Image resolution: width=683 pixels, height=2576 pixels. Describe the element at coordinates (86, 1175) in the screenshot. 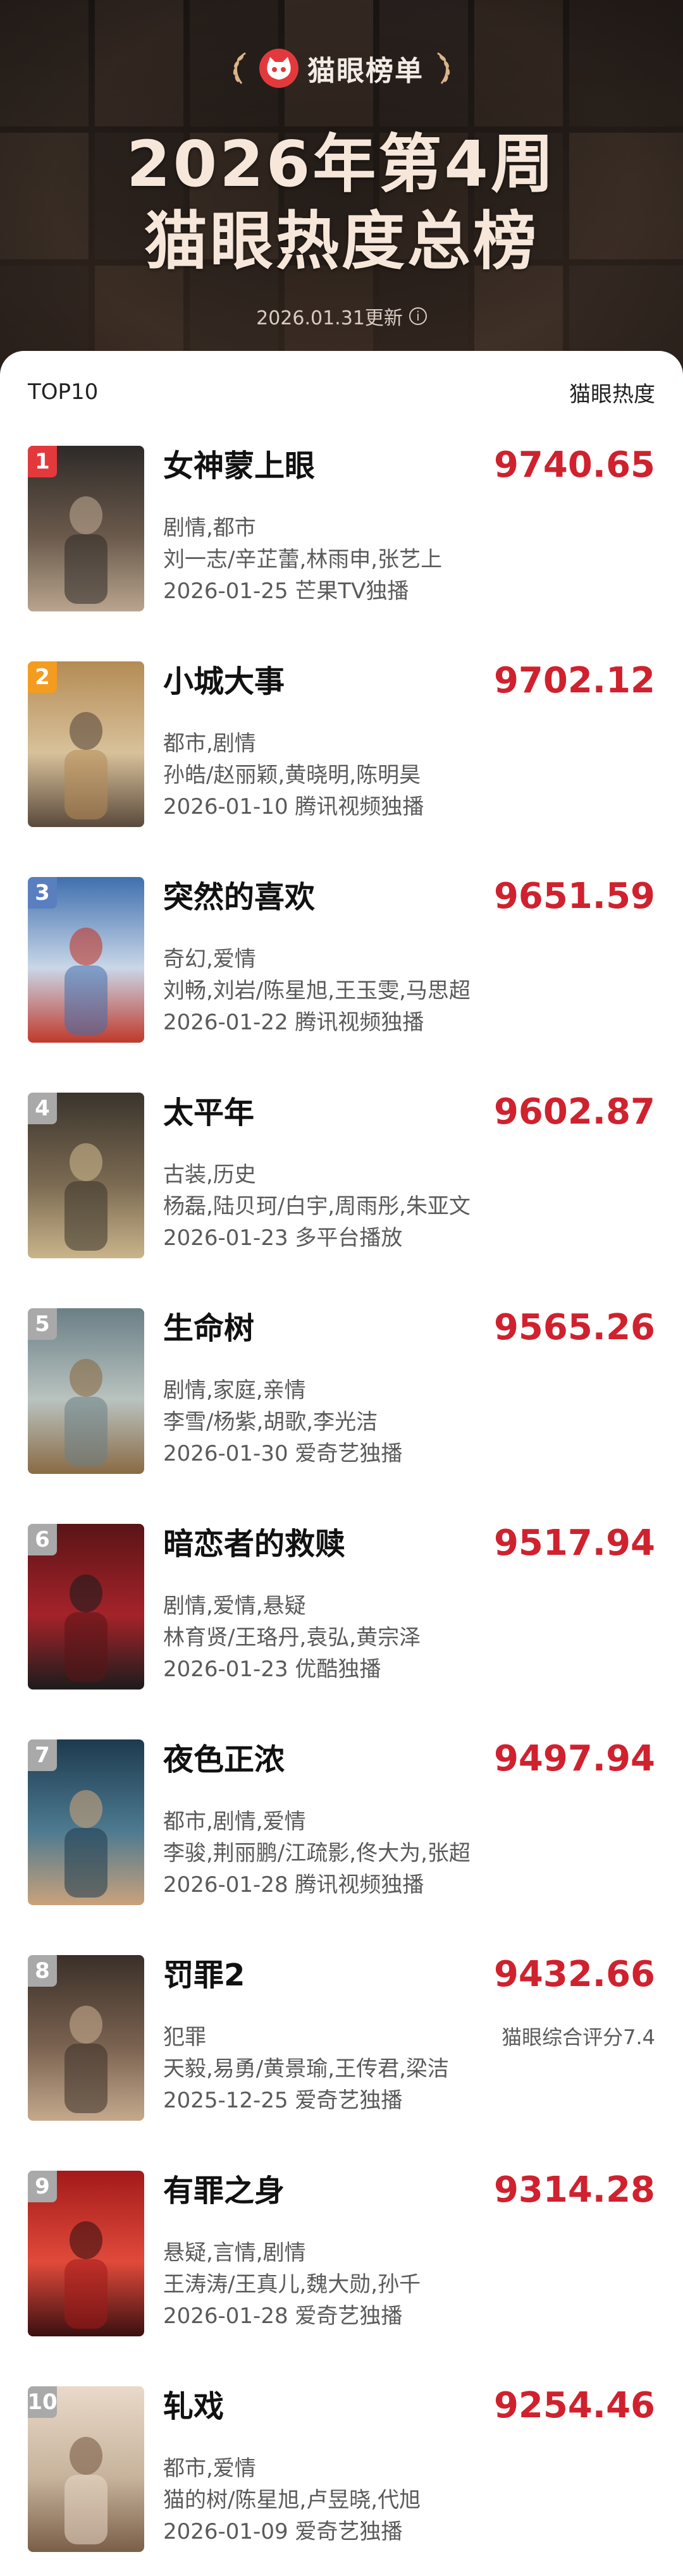

I see `poster-thumbnail: 4` at that location.